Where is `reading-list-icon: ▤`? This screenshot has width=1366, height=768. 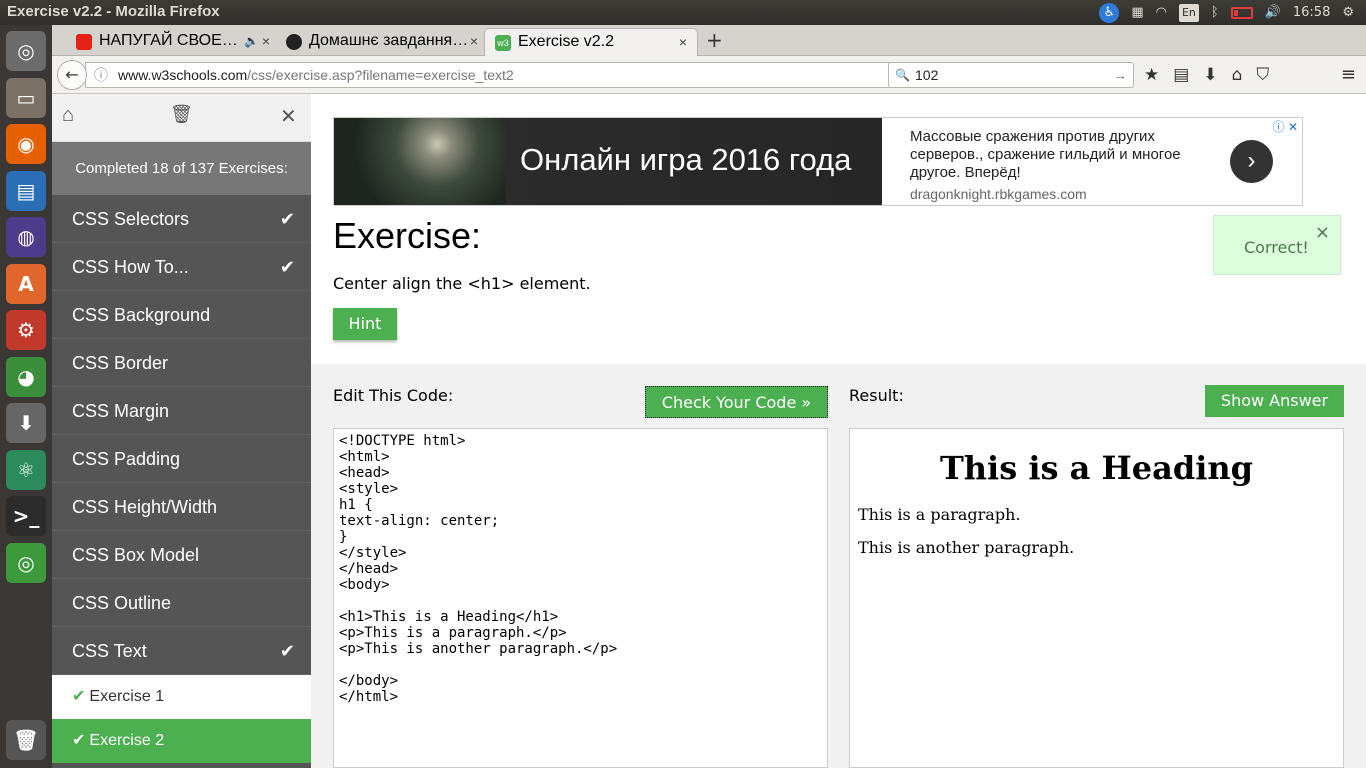
reading-list-icon: ▤ is located at coordinates (1181, 75).